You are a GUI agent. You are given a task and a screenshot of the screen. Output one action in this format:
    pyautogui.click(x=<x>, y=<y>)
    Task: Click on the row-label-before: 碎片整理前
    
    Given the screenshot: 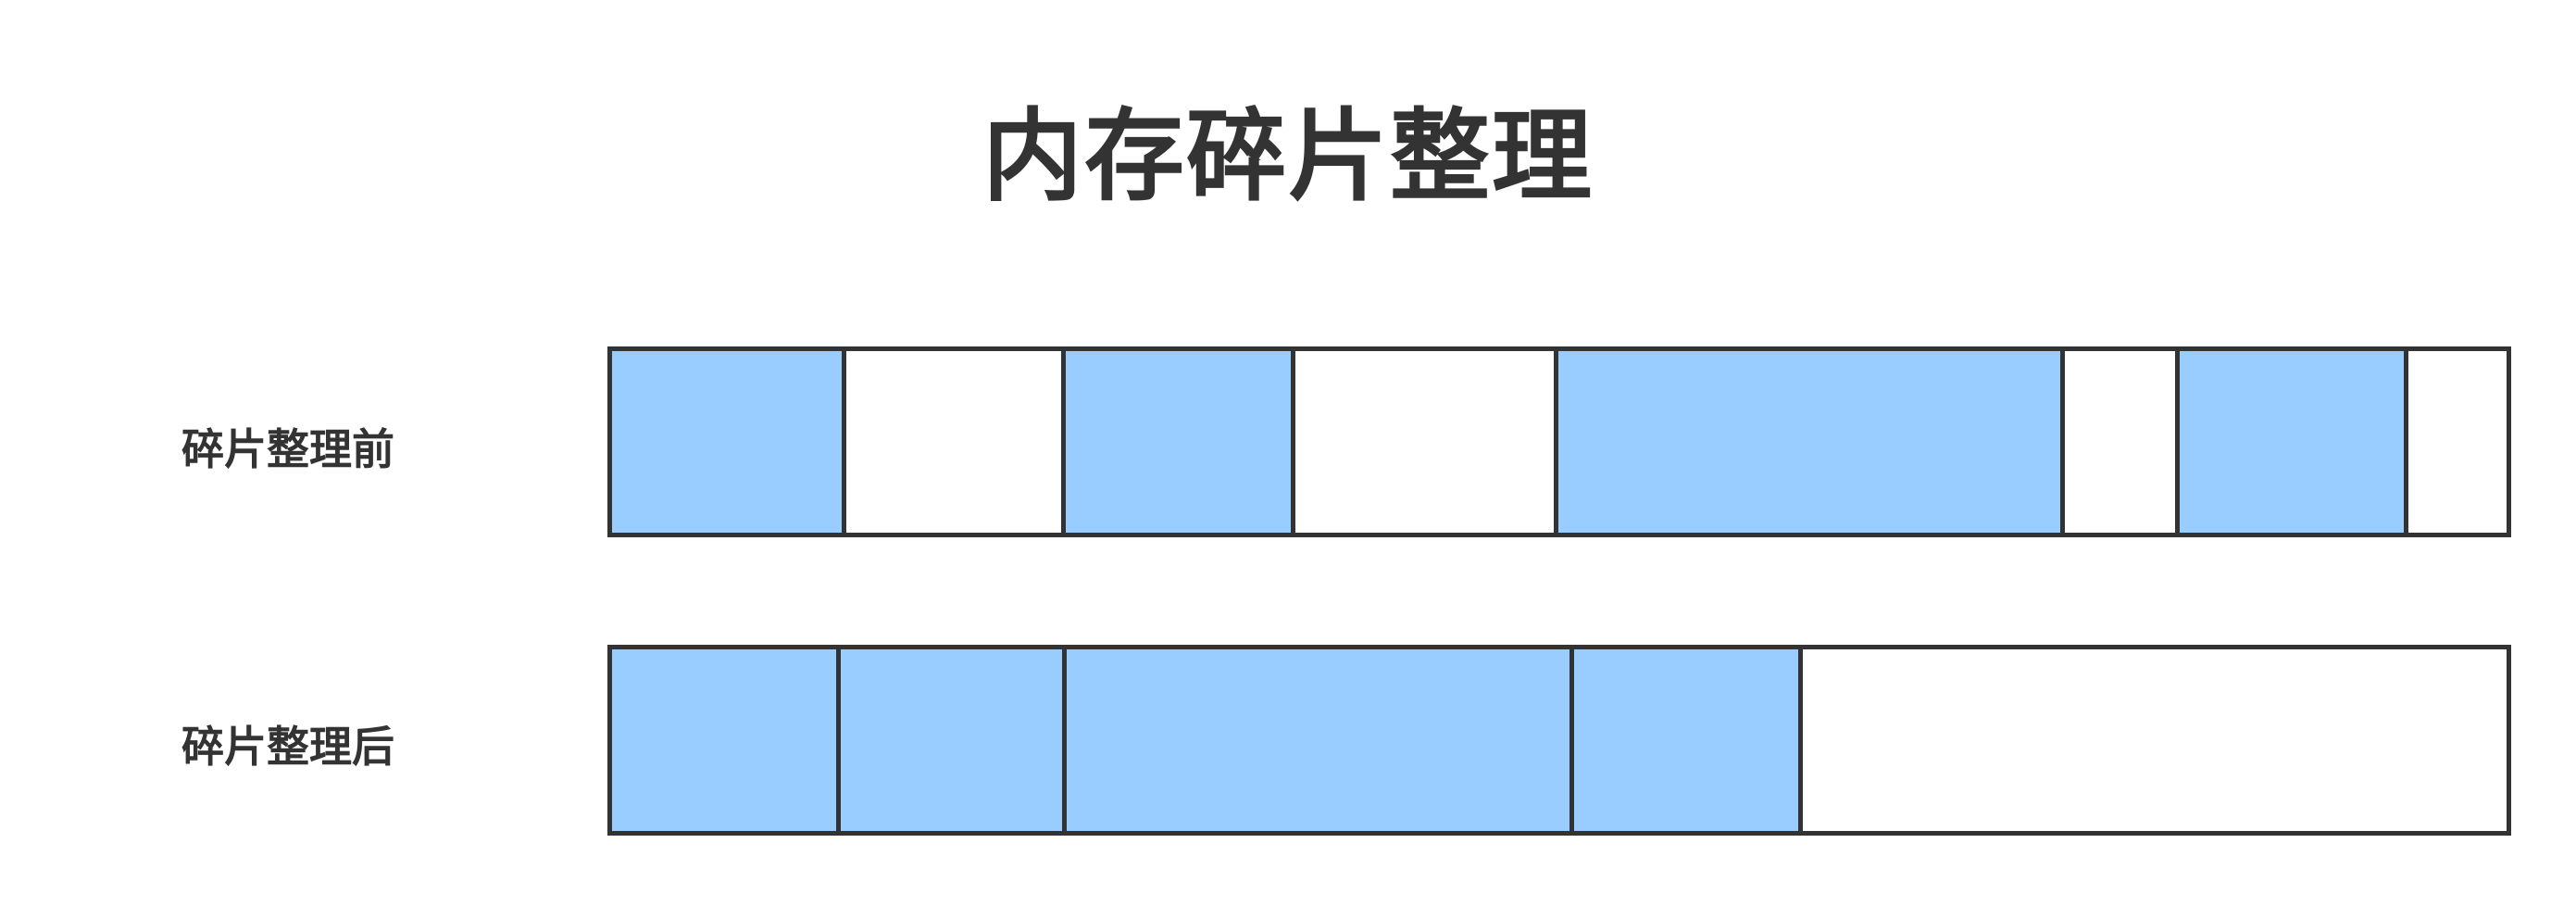 What is the action you would take?
    pyautogui.click(x=287, y=449)
    